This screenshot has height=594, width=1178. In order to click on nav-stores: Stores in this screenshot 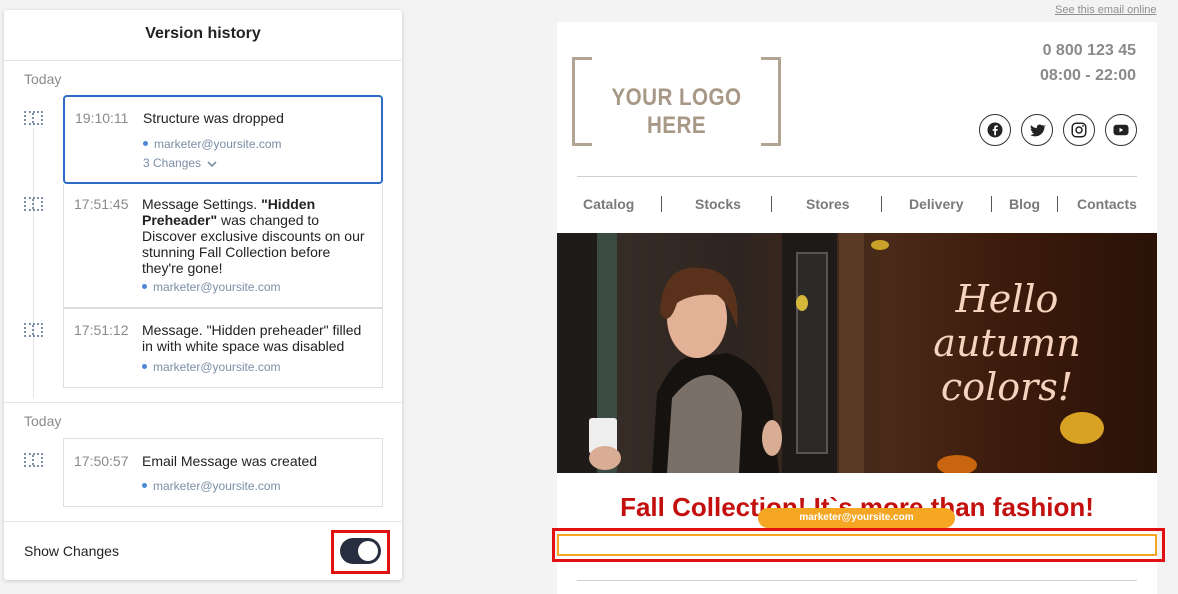, I will do `click(828, 204)`.